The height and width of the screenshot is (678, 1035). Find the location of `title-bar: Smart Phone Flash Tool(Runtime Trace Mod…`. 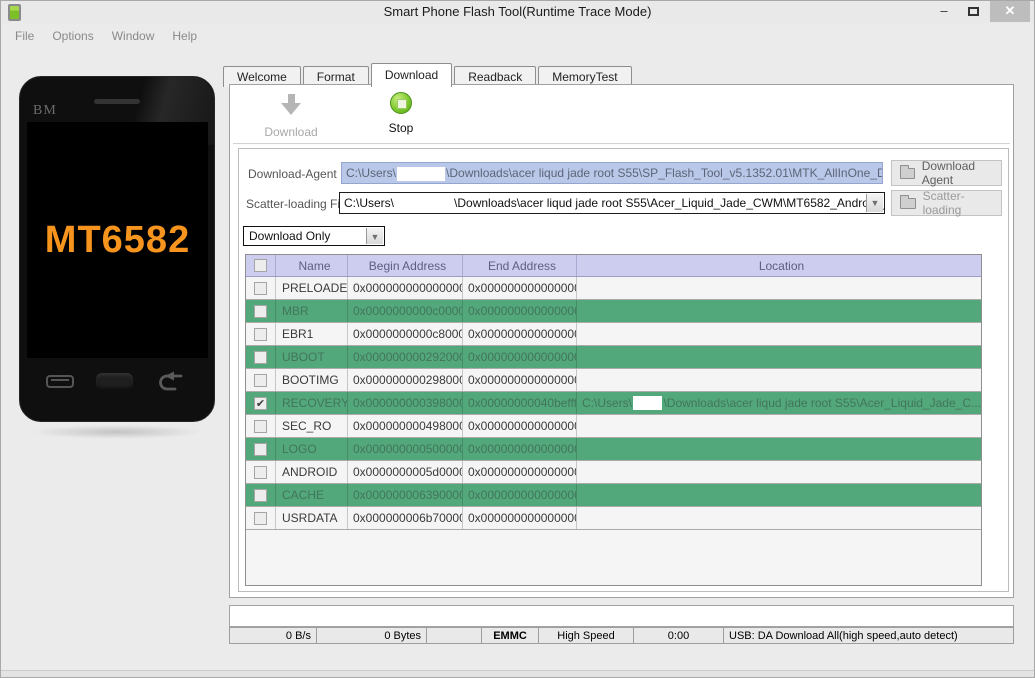

title-bar: Smart Phone Flash Tool(Runtime Trace Mod… is located at coordinates (517, 12).